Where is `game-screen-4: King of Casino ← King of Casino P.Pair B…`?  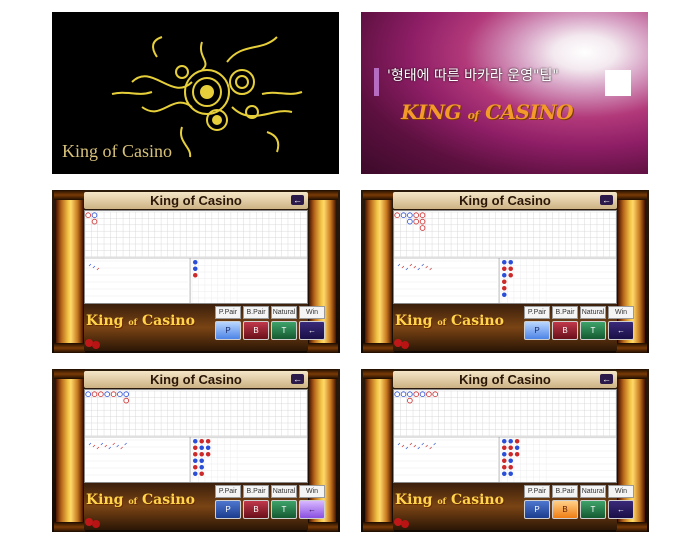 game-screen-4: King of Casino ← King of Casino P.Pair B… is located at coordinates (505, 450).